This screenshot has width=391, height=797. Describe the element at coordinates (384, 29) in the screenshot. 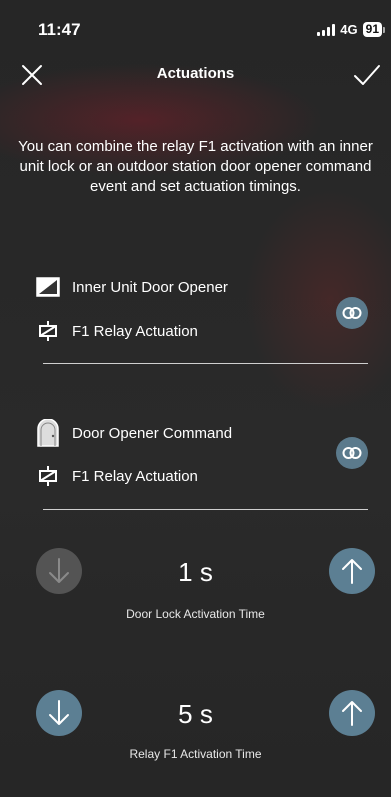

I see `battery-cap` at that location.